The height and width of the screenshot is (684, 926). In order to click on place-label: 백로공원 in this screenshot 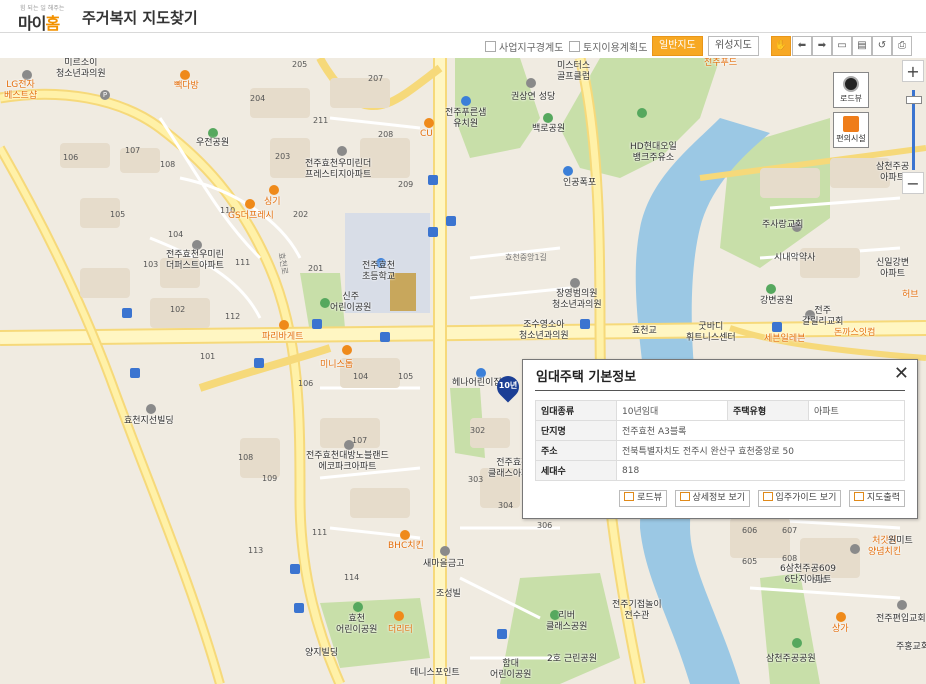, I will do `click(548, 129)`.